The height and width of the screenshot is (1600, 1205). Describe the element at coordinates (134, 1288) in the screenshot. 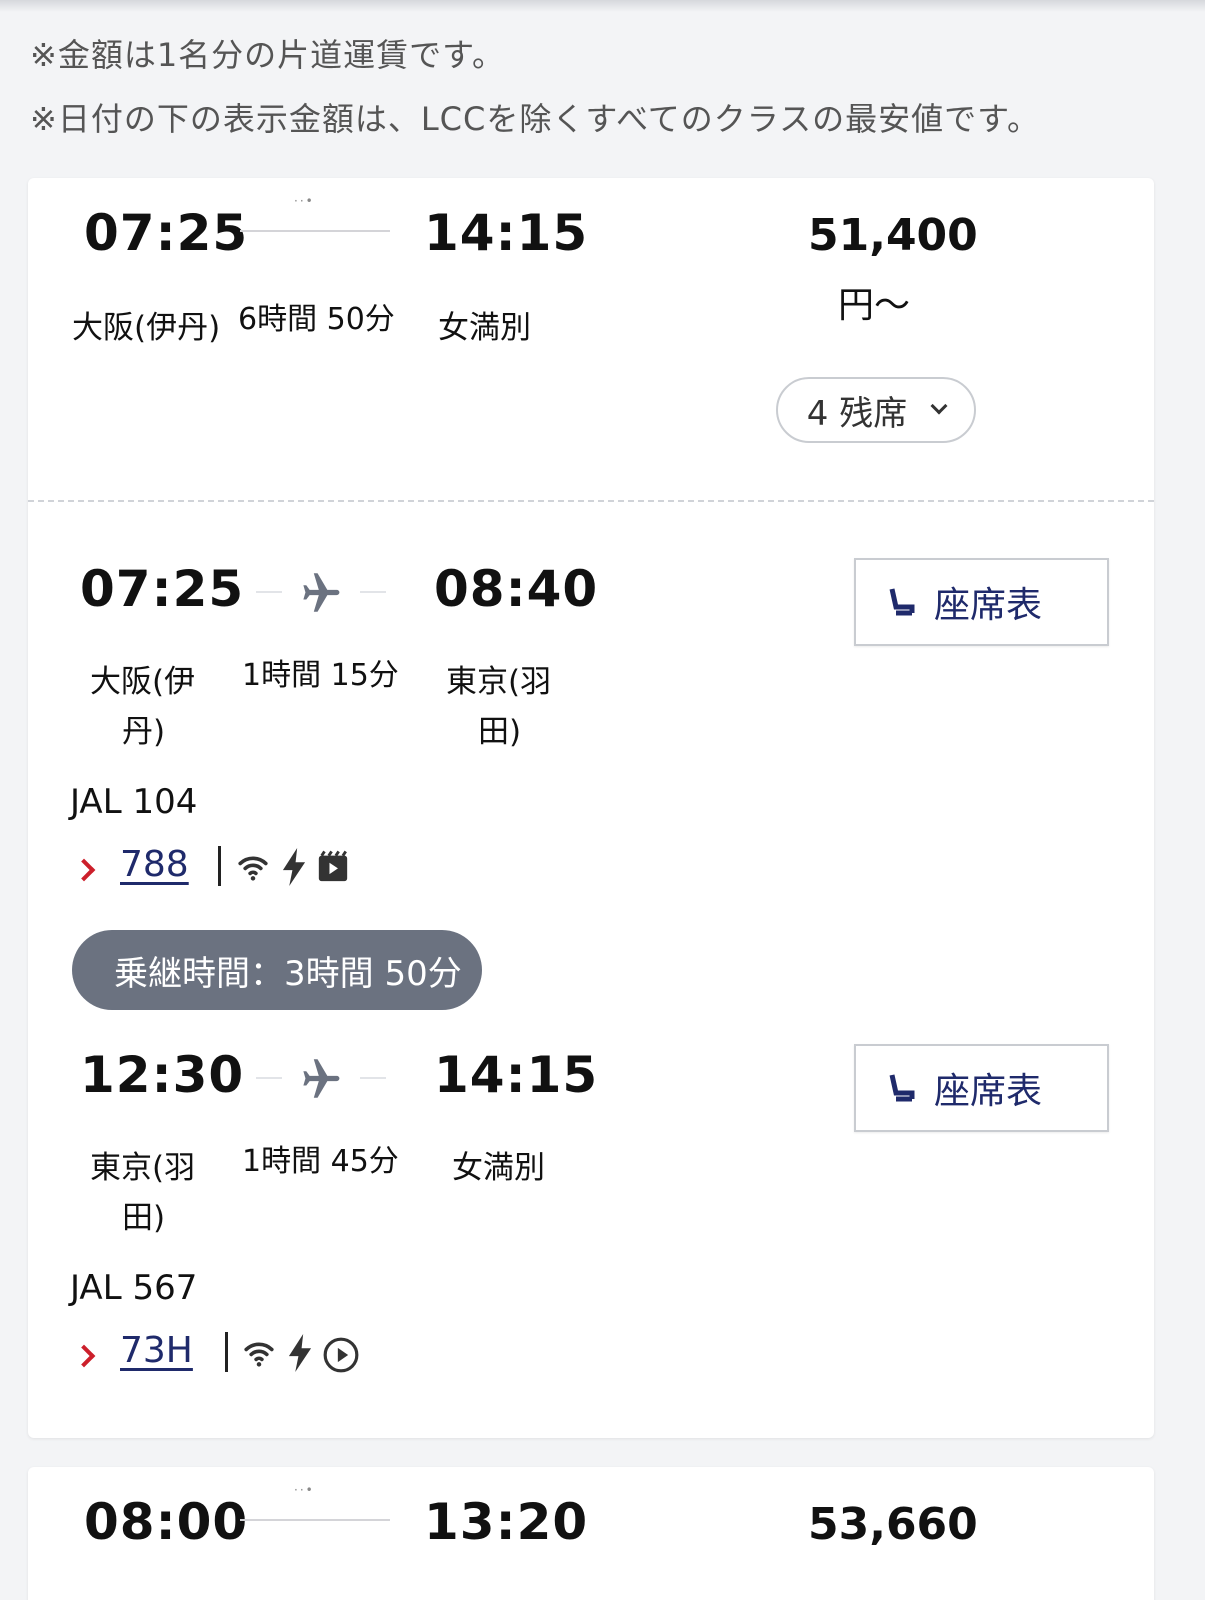

I see `flight-number: JAL 567` at that location.